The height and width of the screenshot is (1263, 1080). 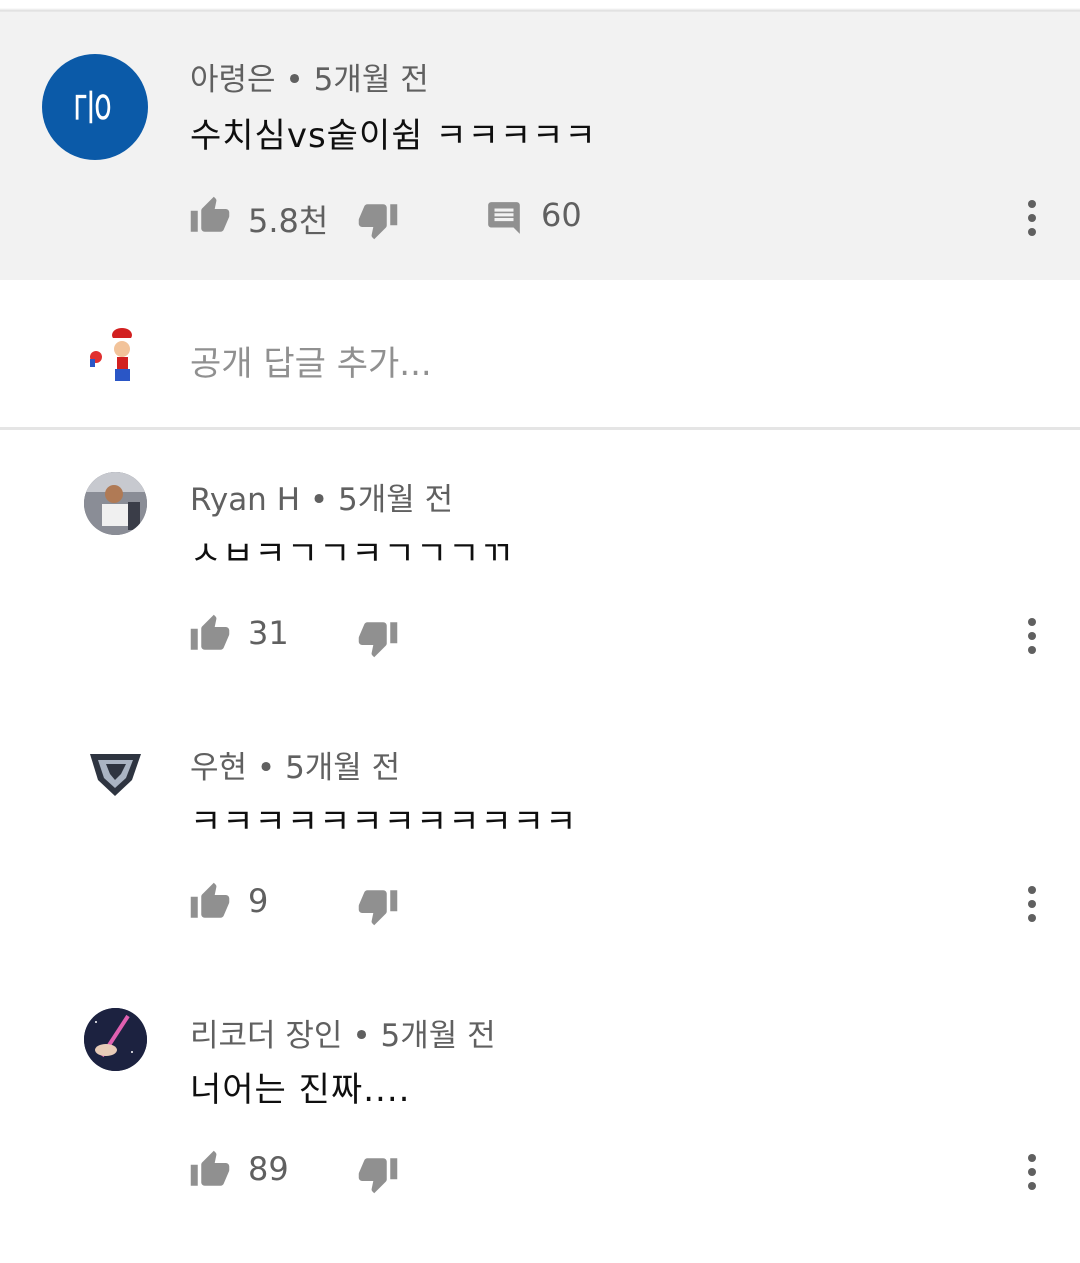 What do you see at coordinates (540, 216) in the screenshot?
I see `comment-actions: 5.8천 60` at bounding box center [540, 216].